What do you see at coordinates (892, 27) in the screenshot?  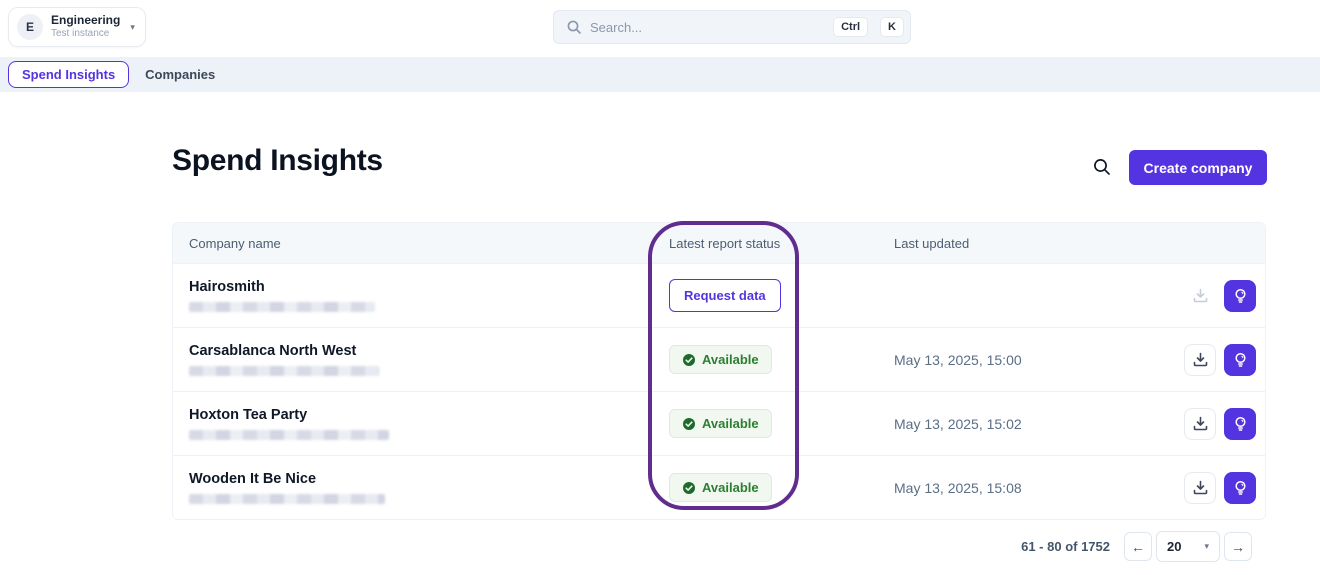 I see `shortcut-k-key: K` at bounding box center [892, 27].